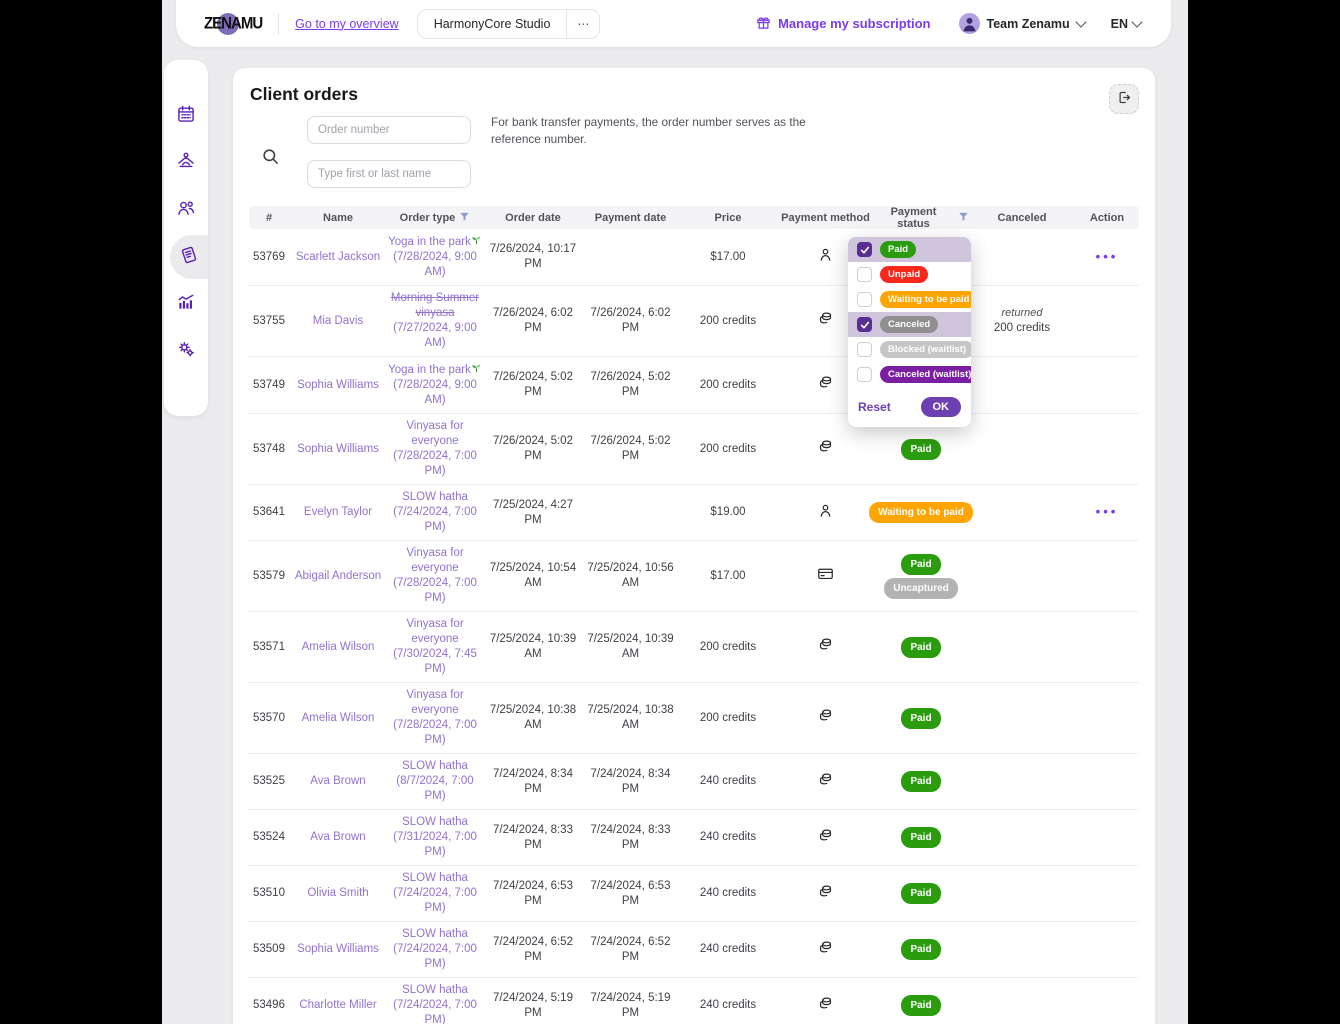  I want to click on sidebar-item-settings, so click(186, 351).